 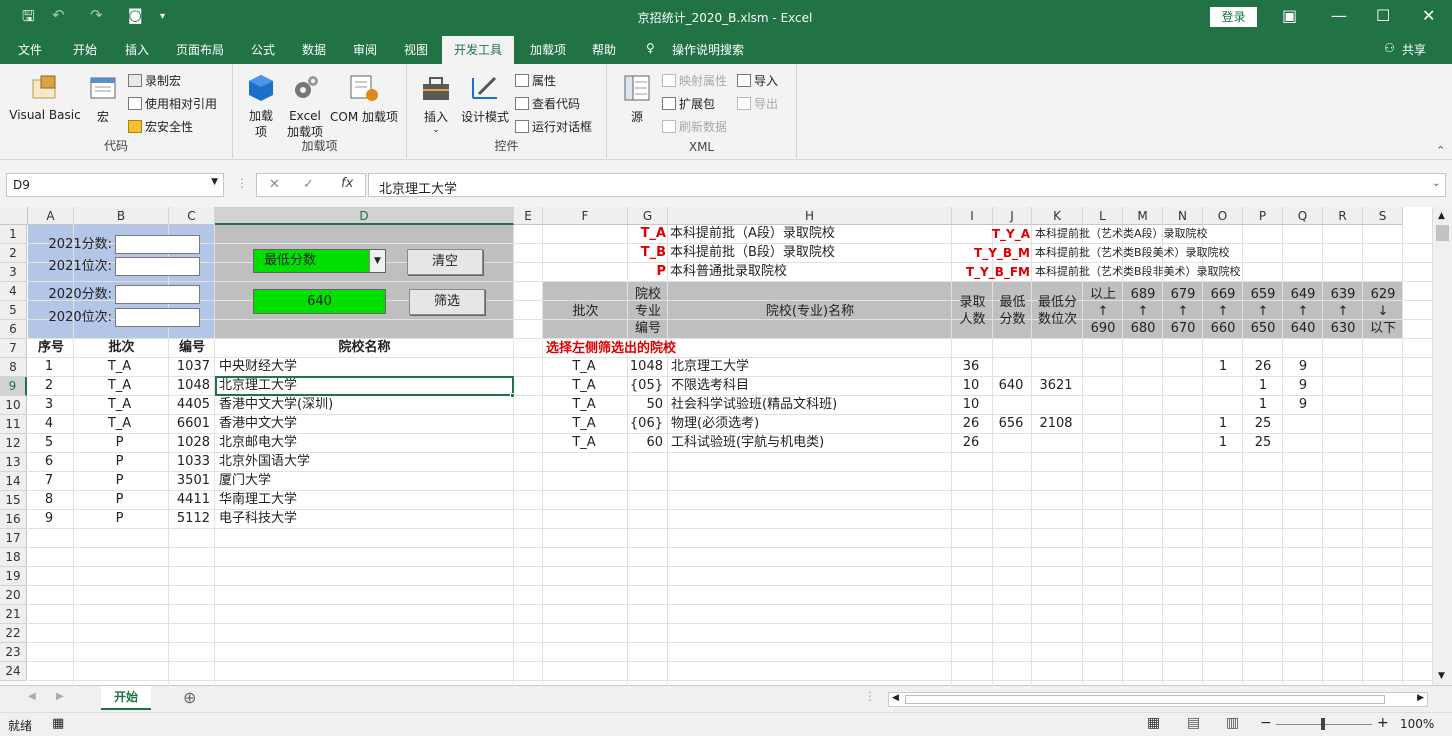 I want to click on column-header-j: J, so click(x=1012, y=216).